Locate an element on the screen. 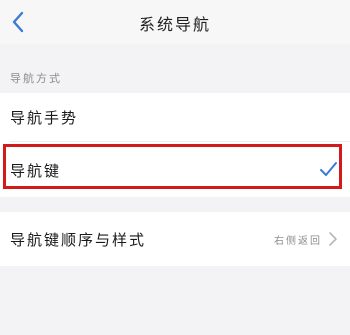 The height and width of the screenshot is (335, 350). divider is located at coordinates (180, 141).